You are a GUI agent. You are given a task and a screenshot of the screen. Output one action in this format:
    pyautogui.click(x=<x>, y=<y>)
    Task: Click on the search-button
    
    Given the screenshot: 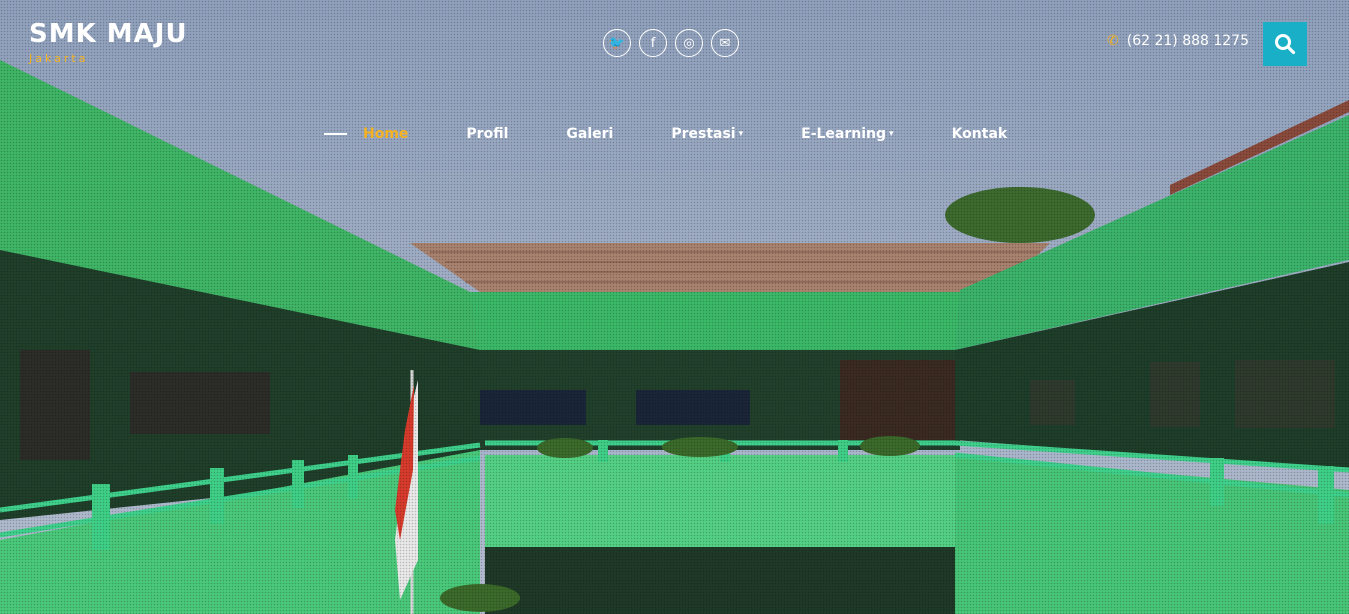 What is the action you would take?
    pyautogui.click(x=1285, y=44)
    